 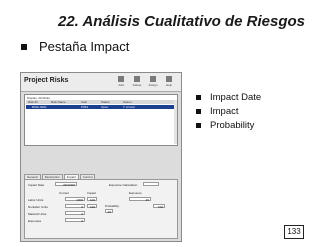 I want to click on row-label: Expenses, so click(x=35, y=221).